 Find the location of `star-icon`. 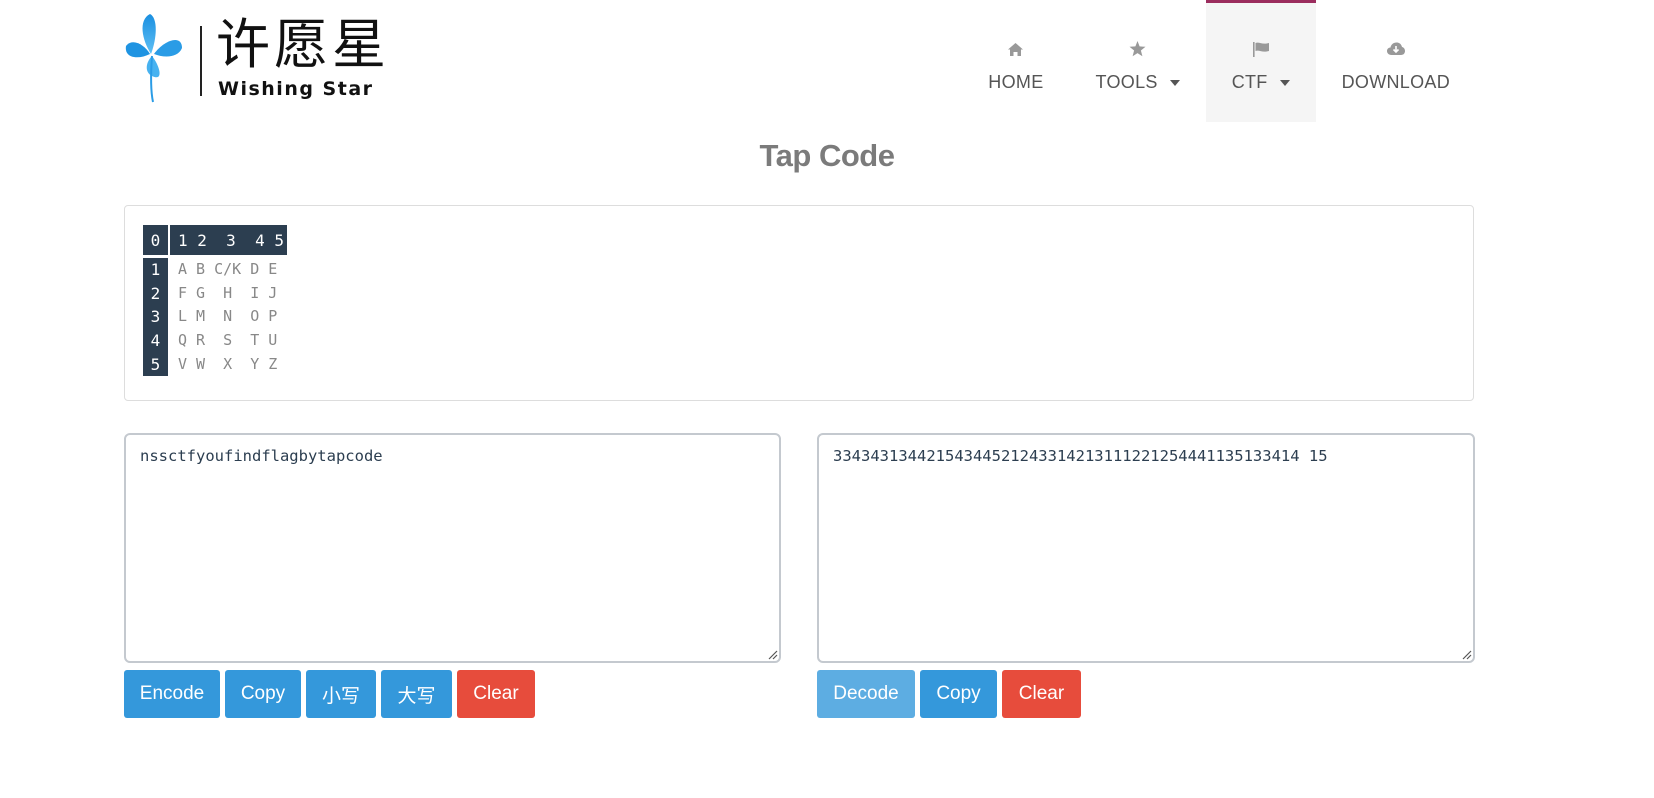

star-icon is located at coordinates (1138, 49).